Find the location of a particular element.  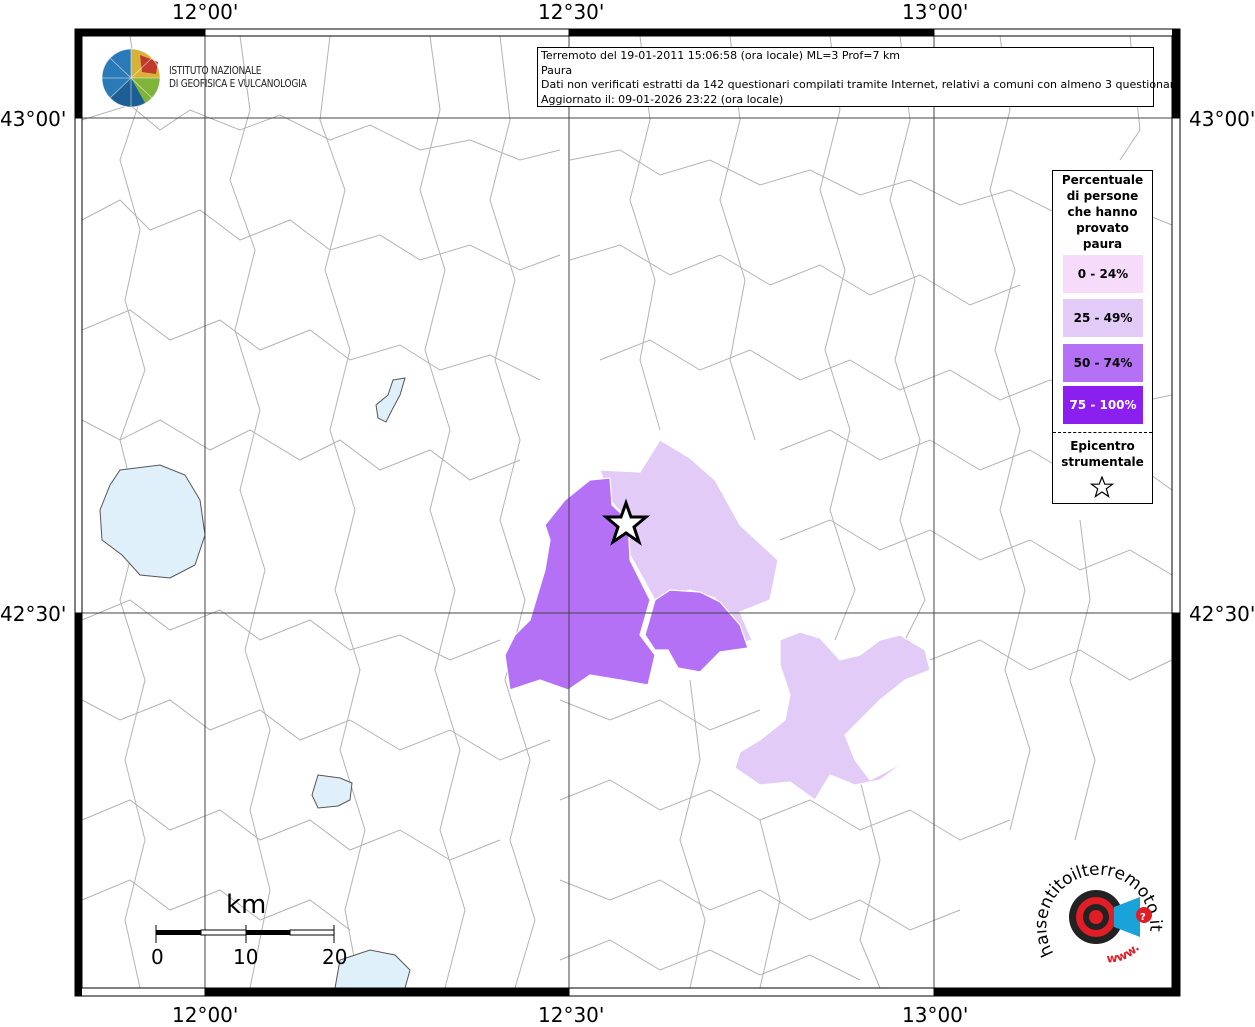

legend-epicenter-label: Epicentro strumentale is located at coordinates (1102, 454).